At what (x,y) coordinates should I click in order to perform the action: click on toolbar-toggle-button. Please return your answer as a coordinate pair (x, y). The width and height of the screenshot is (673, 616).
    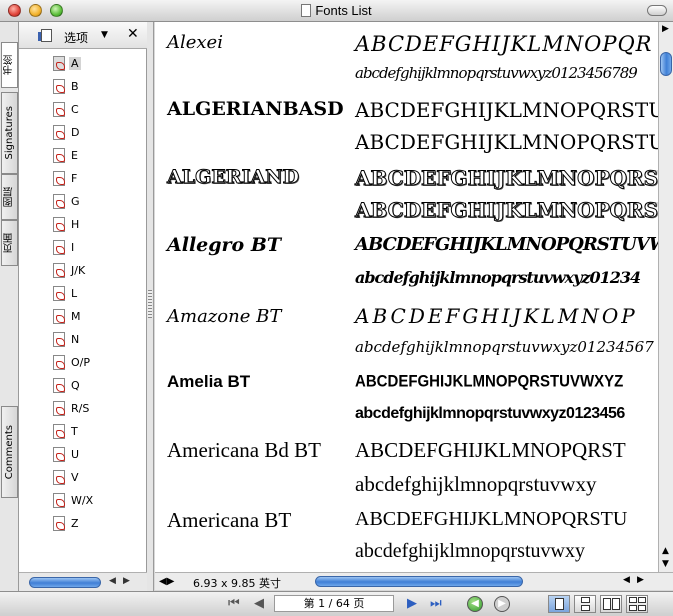
    Looking at the image, I should click on (657, 10).